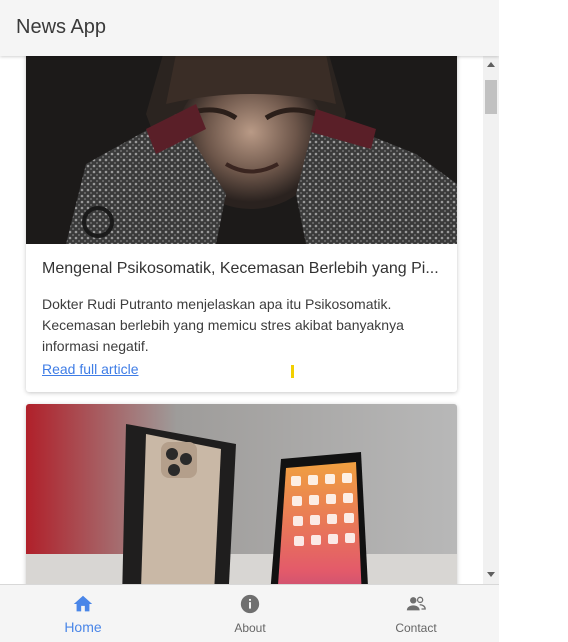  I want to click on text-cursor-marker, so click(292, 371).